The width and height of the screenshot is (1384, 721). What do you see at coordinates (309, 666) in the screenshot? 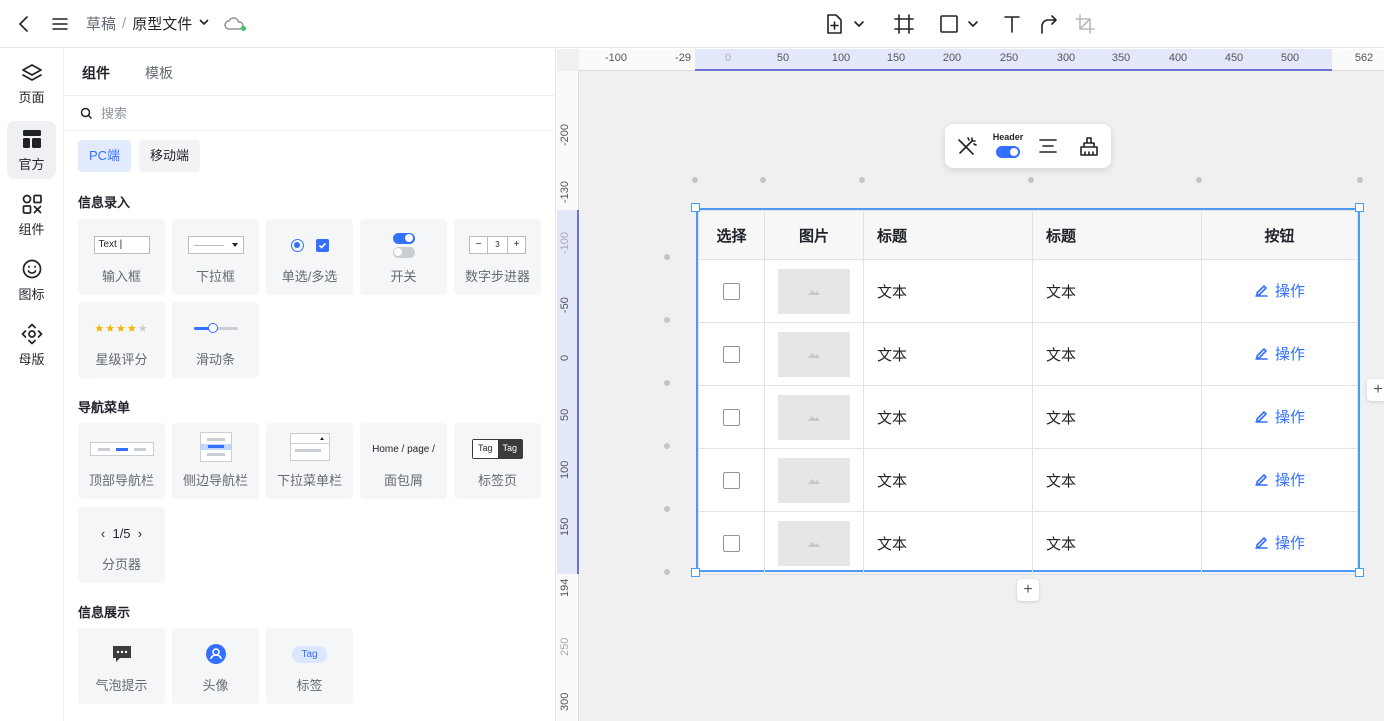
I see `component-card-tag: Tag 标签` at bounding box center [309, 666].